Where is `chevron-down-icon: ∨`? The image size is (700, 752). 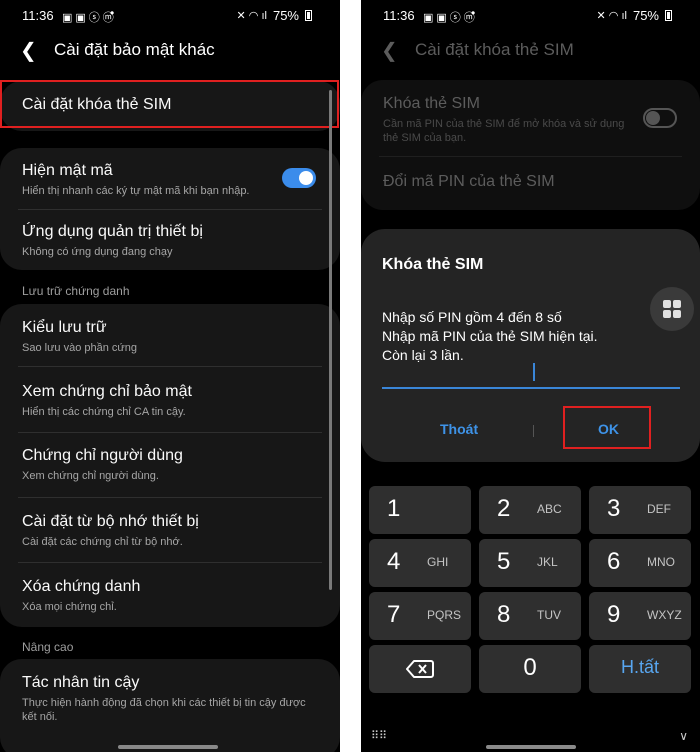 chevron-down-icon: ∨ is located at coordinates (683, 736).